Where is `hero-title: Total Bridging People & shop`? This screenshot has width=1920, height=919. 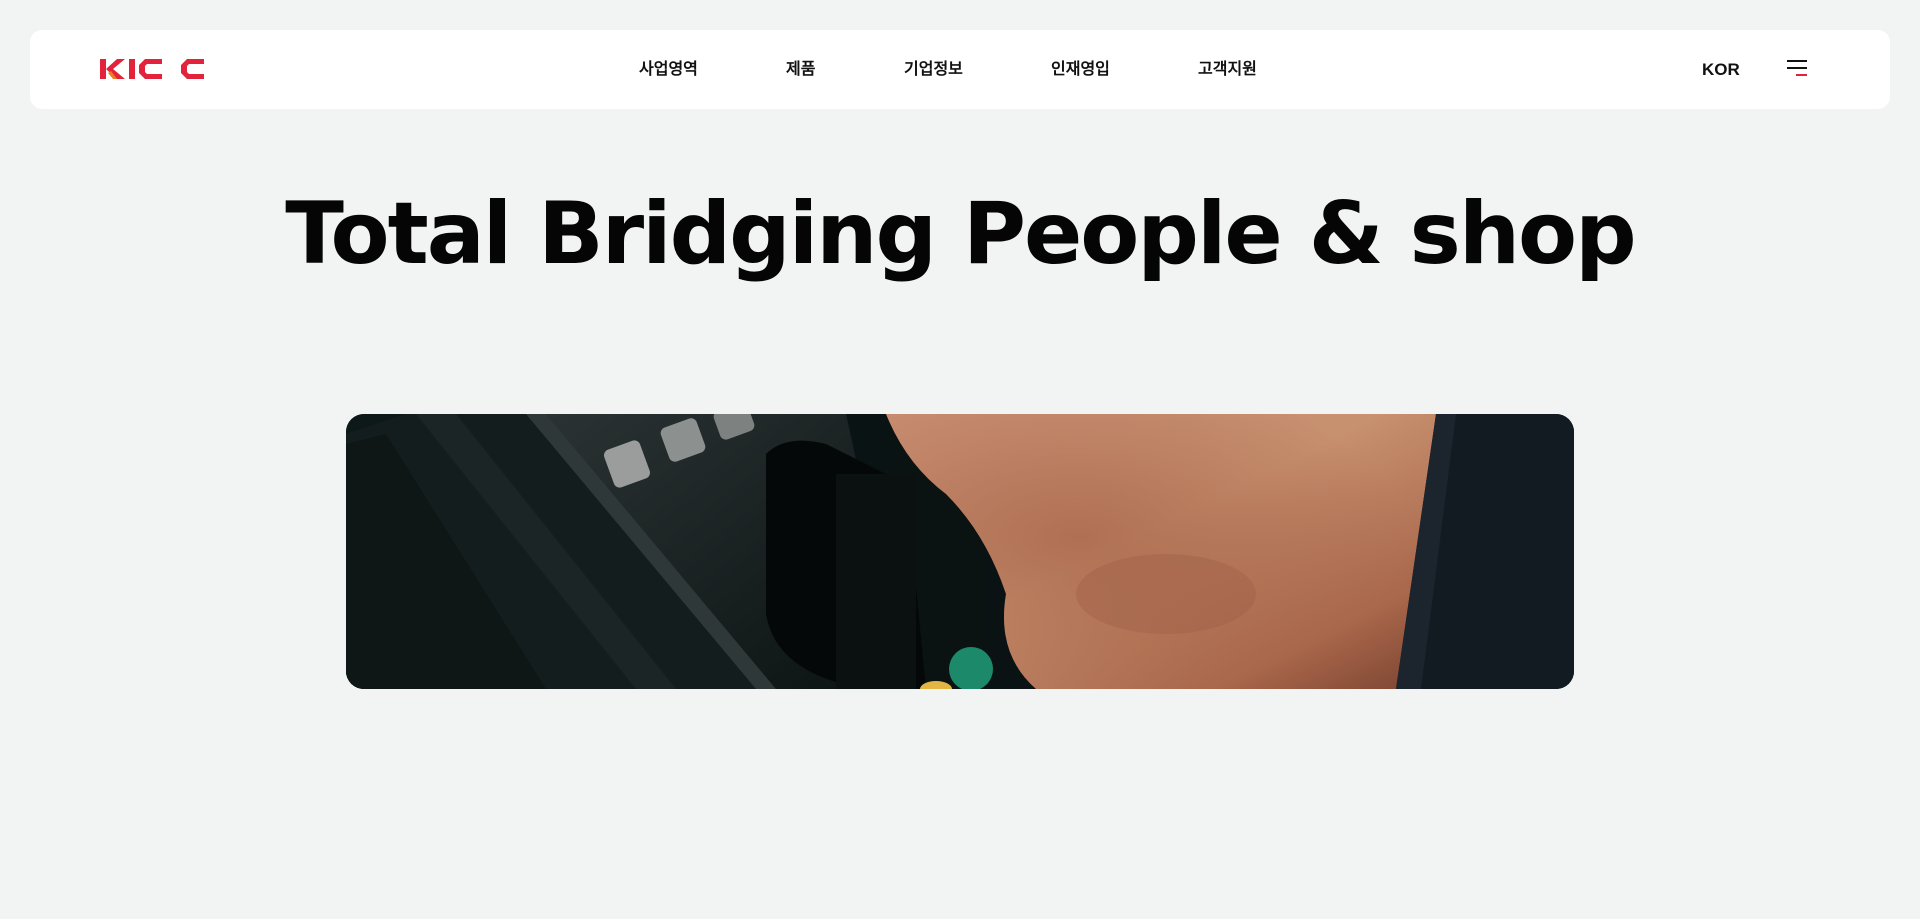 hero-title: Total Bridging People & shop is located at coordinates (960, 234).